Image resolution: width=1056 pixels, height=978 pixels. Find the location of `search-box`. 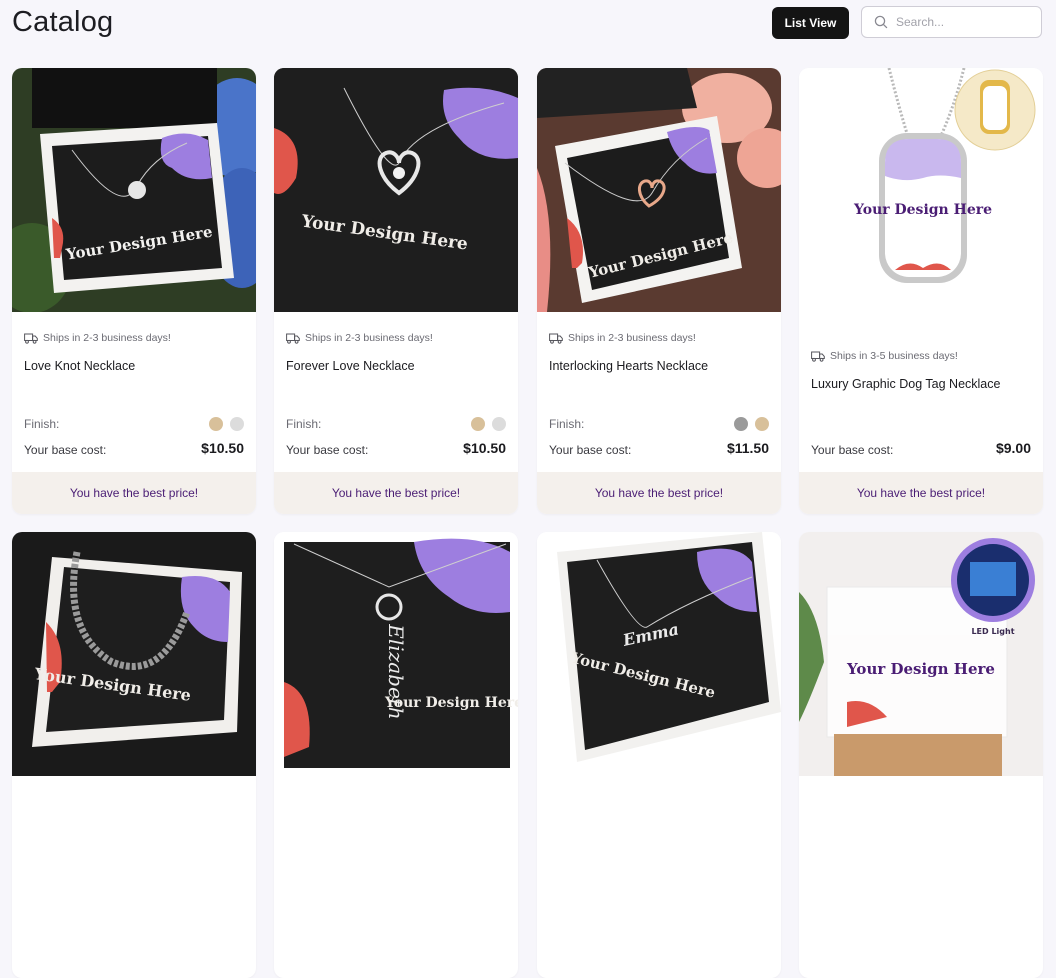

search-box is located at coordinates (951, 22).